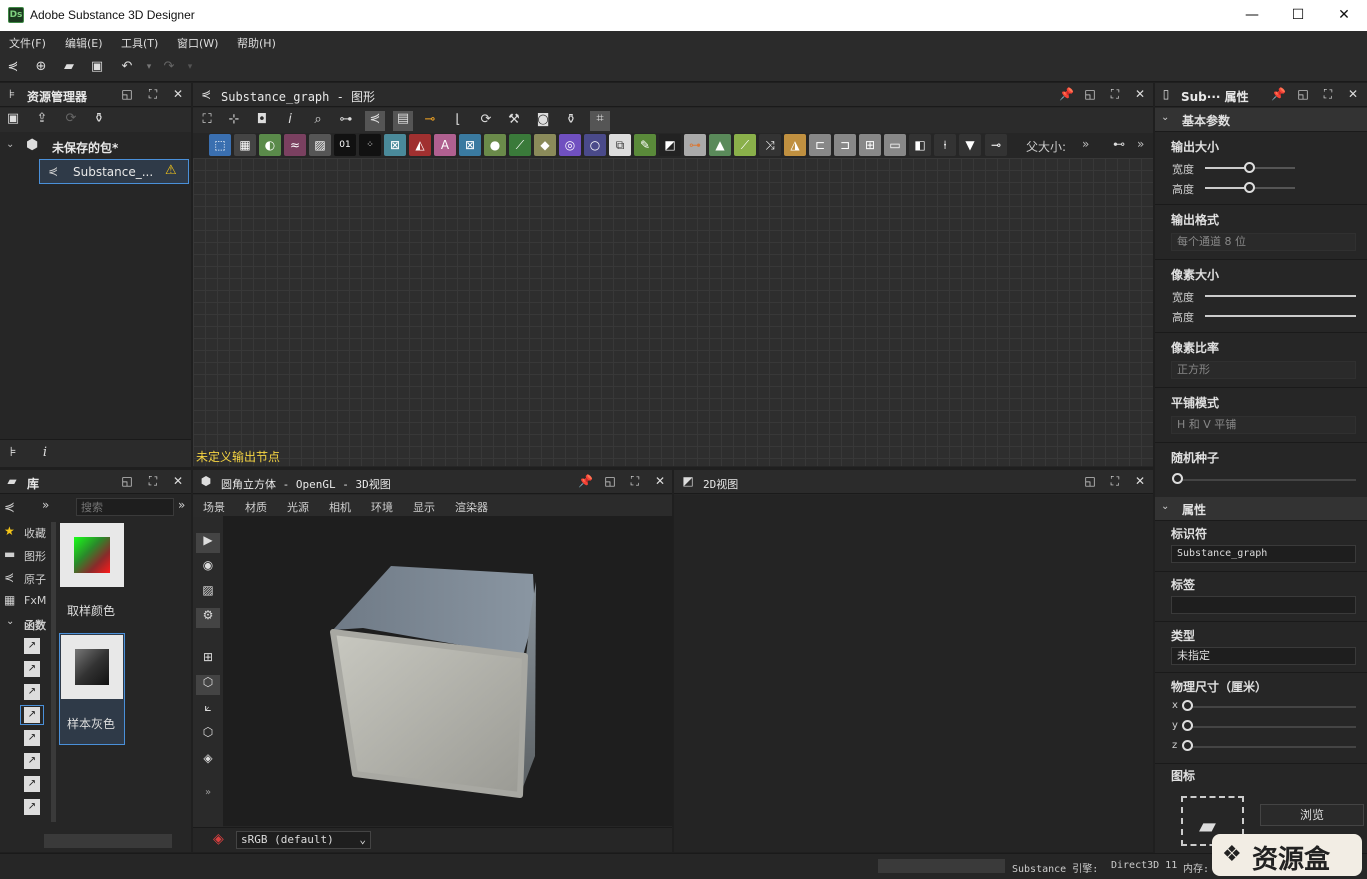 Image resolution: width=1367 pixels, height=879 pixels. I want to click on export-icon: ⇪, so click(42, 119).